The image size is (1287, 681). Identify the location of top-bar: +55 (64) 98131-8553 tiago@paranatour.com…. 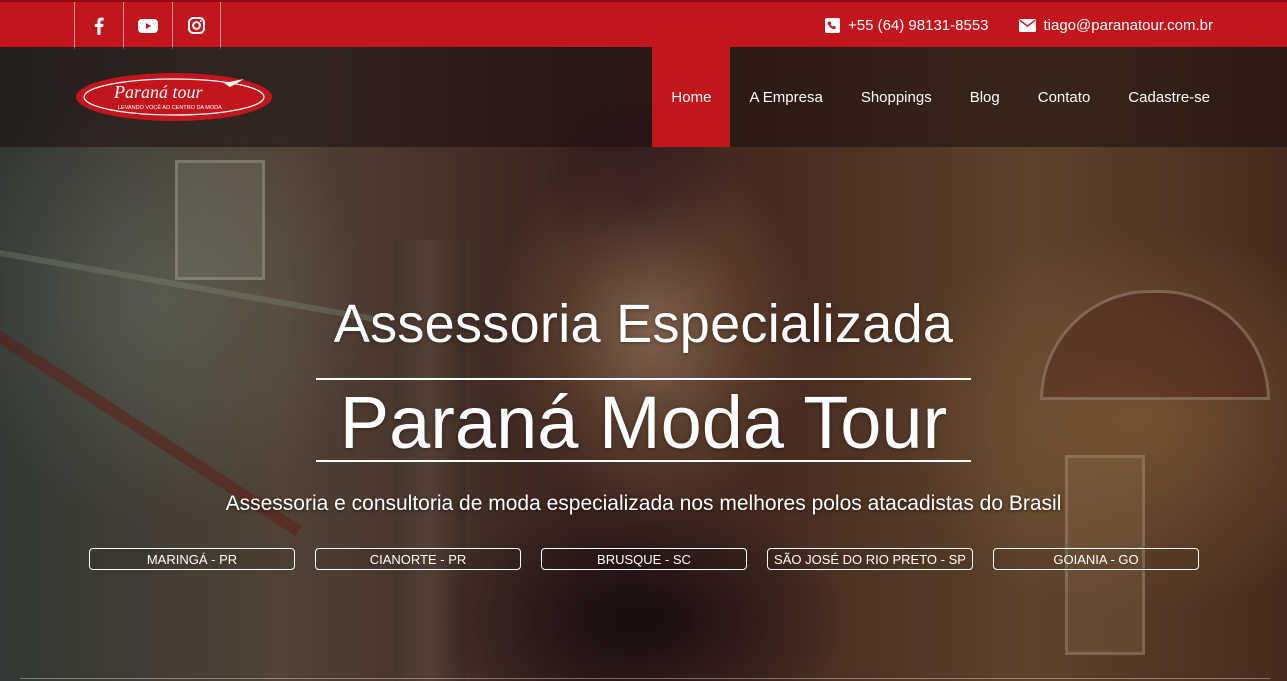
(643, 24).